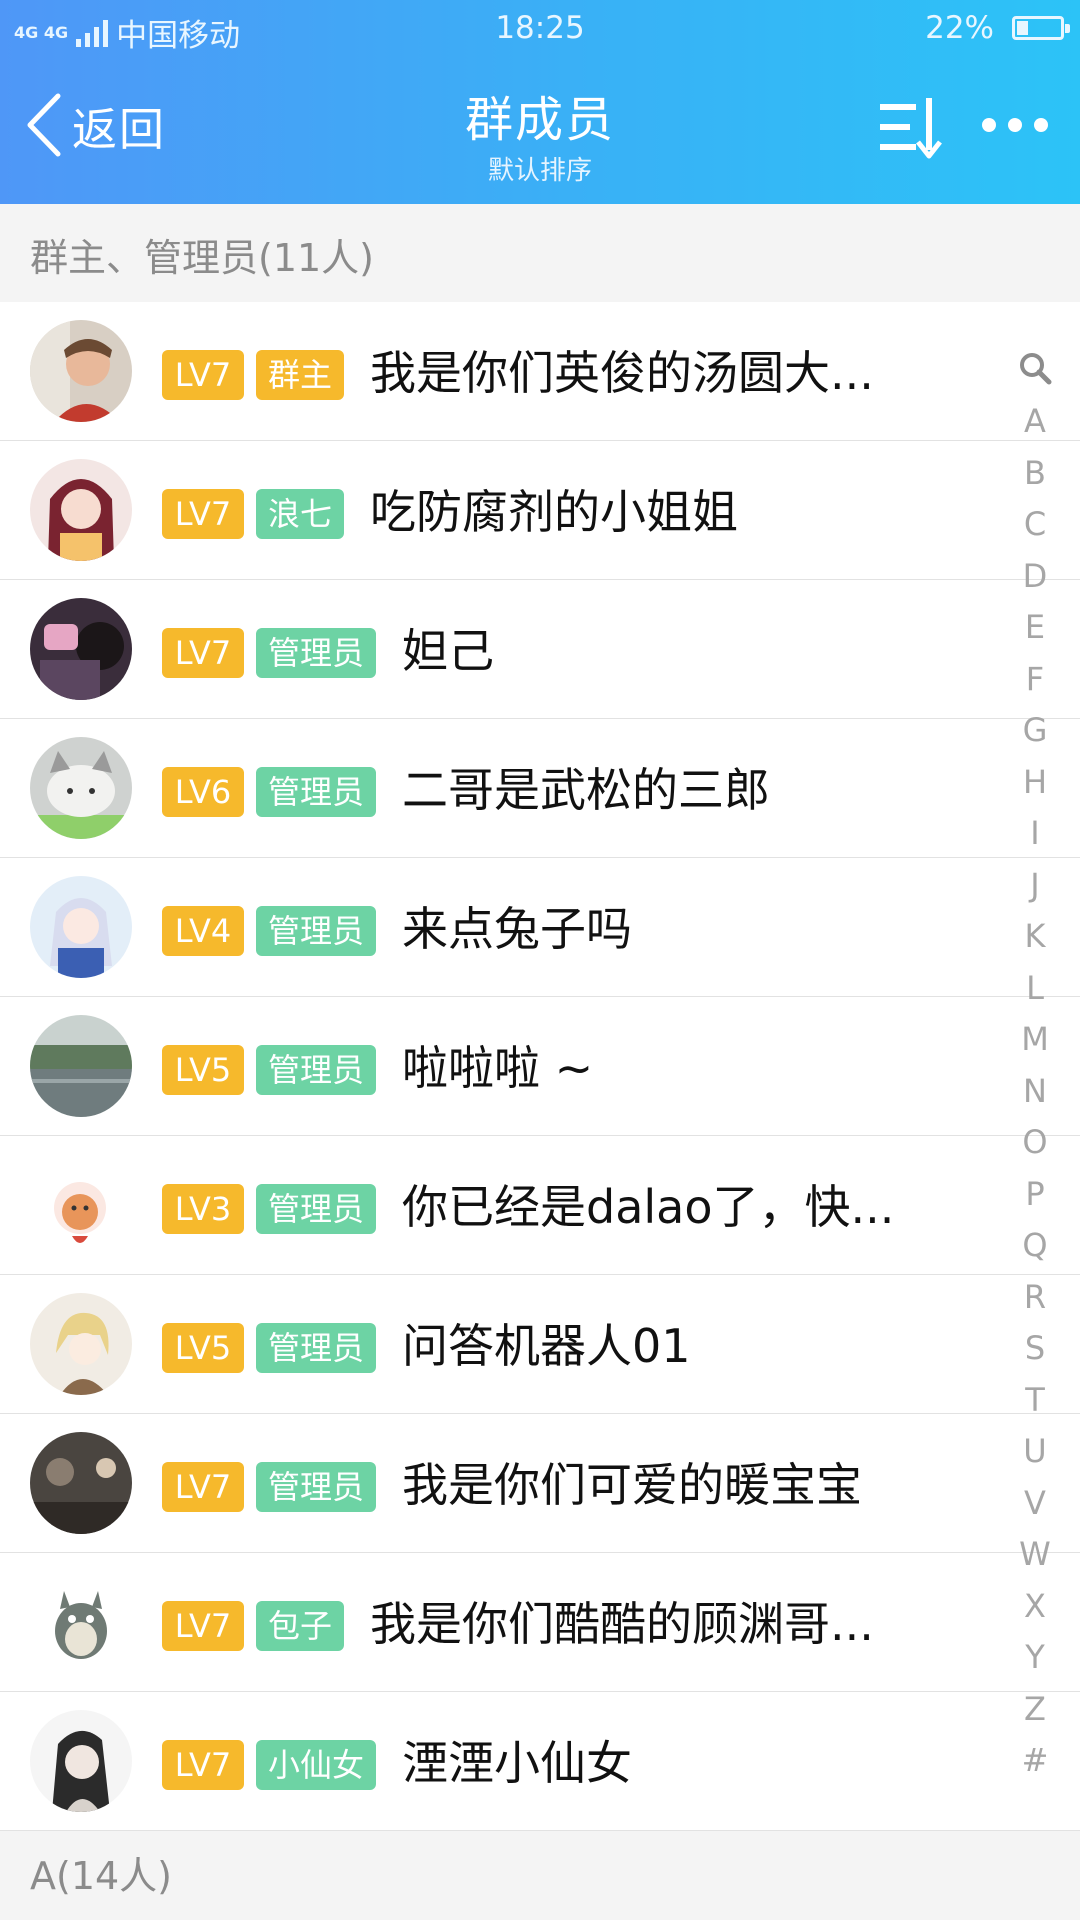  I want to click on level-badge: LV6, so click(203, 792).